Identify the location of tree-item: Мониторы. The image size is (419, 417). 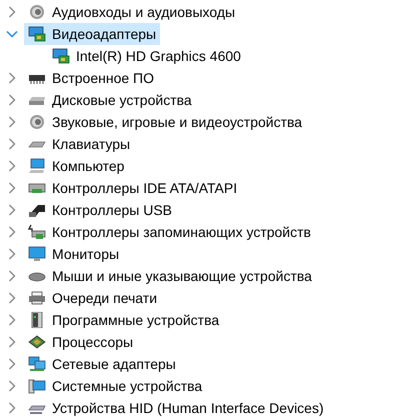
(74, 254).